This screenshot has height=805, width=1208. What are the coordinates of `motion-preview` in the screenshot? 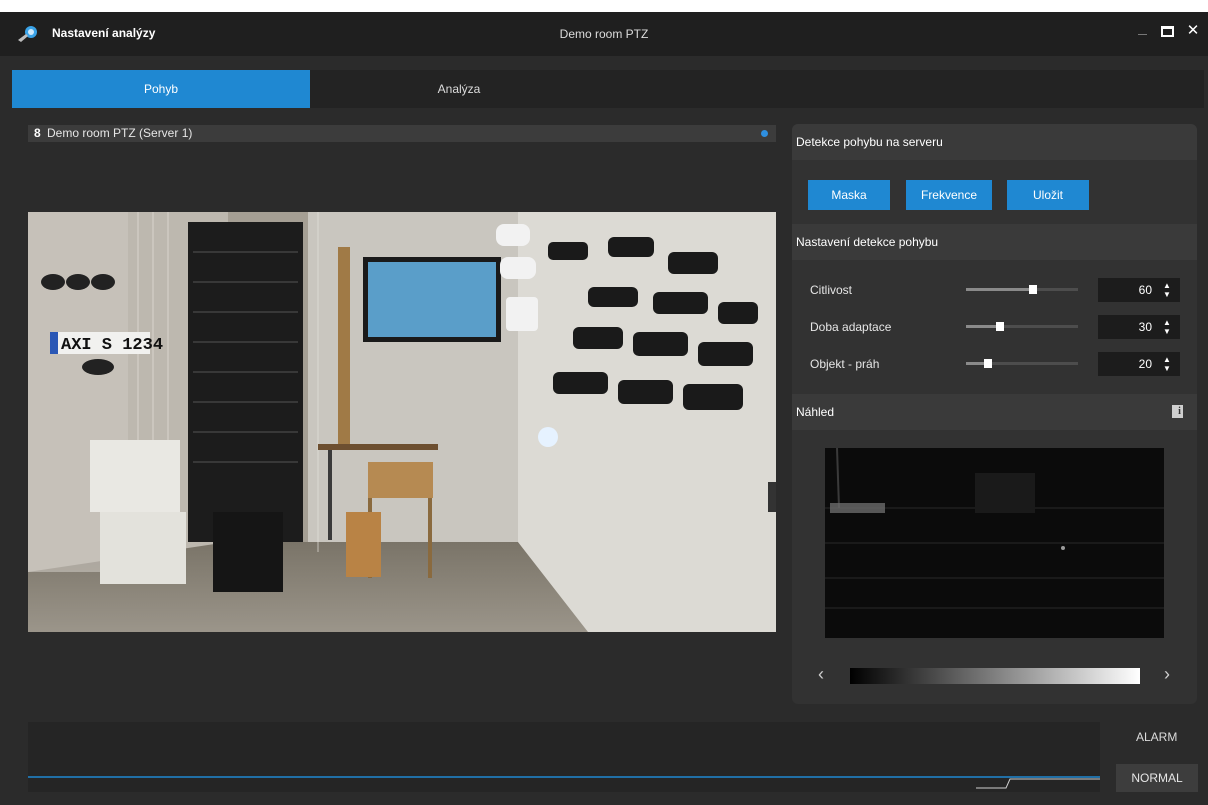 It's located at (994, 543).